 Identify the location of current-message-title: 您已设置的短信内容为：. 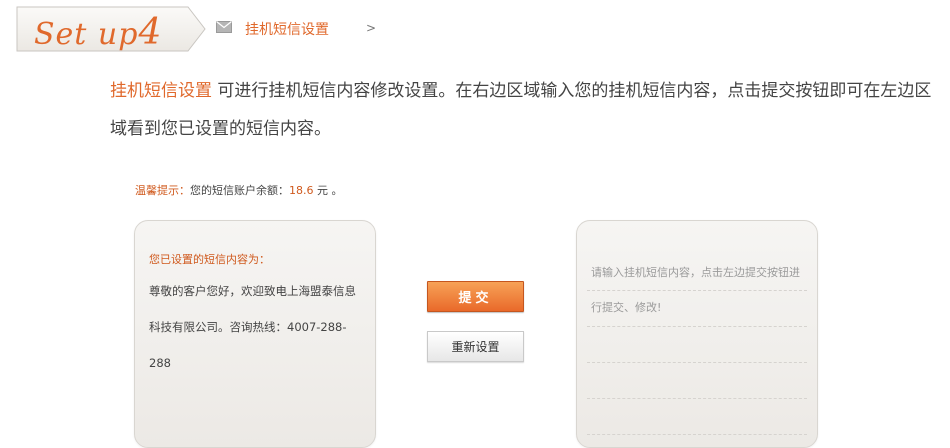
(209, 259).